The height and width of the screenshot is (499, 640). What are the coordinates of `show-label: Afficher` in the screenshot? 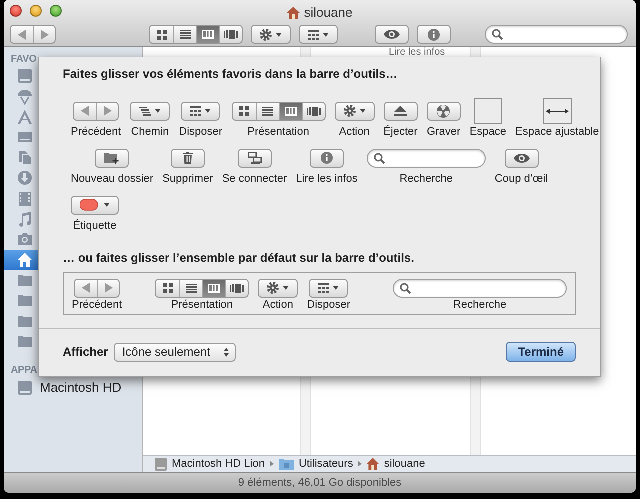 It's located at (85, 352).